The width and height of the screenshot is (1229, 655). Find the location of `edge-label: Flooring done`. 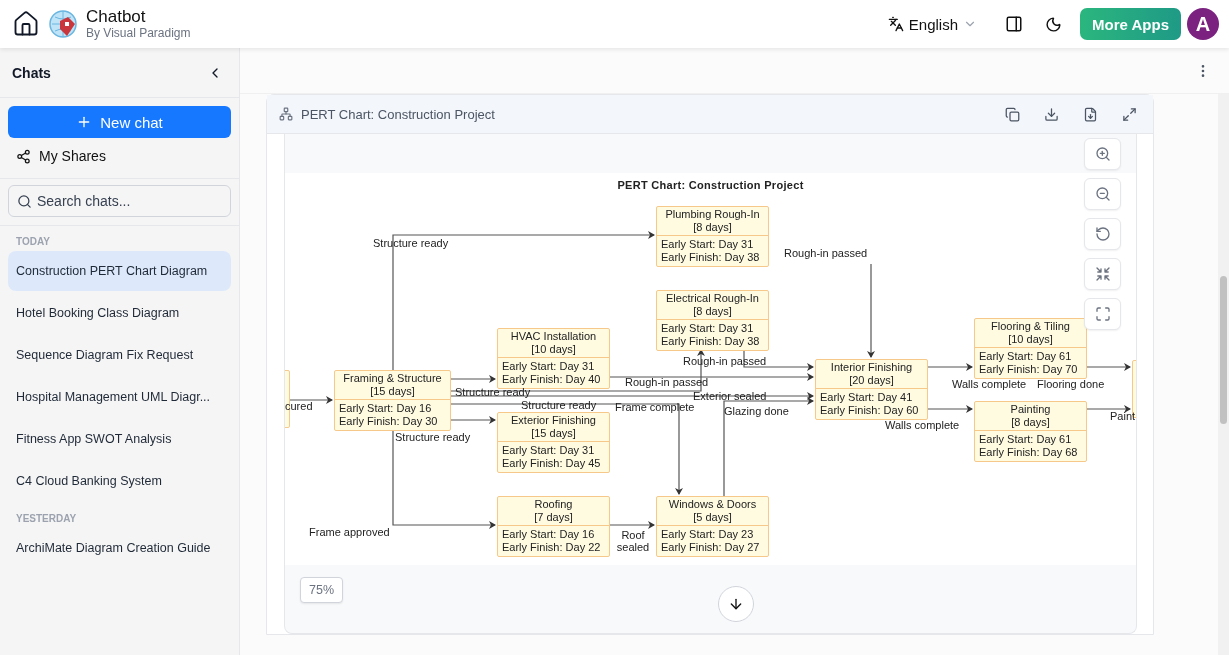

edge-label: Flooring done is located at coordinates (1071, 384).